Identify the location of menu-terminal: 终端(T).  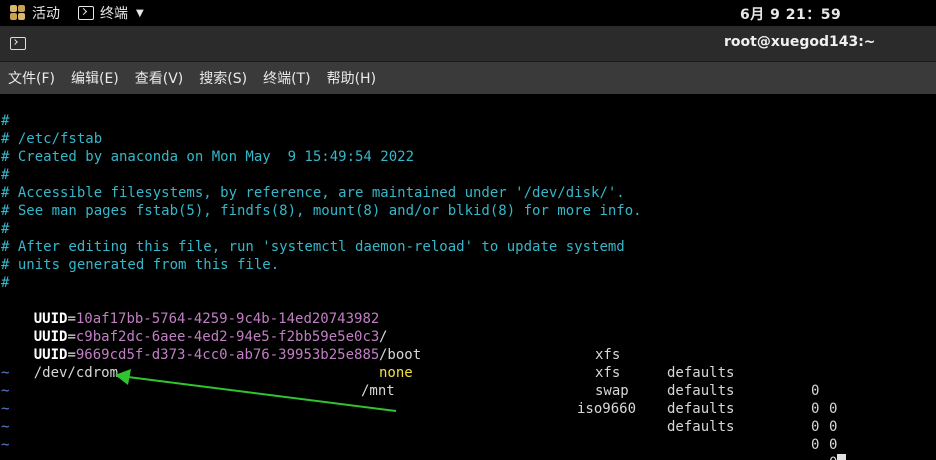
(286, 78).